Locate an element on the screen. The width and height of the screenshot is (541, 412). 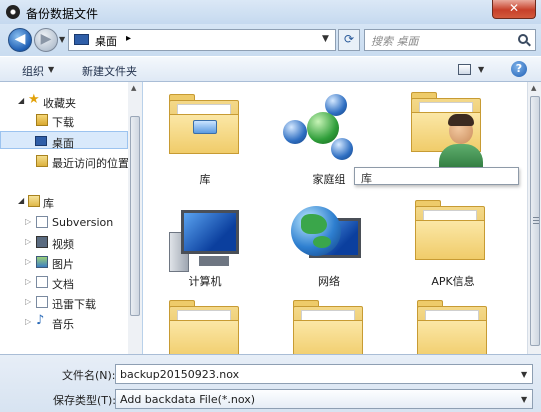
network-icon is located at coordinates (329, 239).